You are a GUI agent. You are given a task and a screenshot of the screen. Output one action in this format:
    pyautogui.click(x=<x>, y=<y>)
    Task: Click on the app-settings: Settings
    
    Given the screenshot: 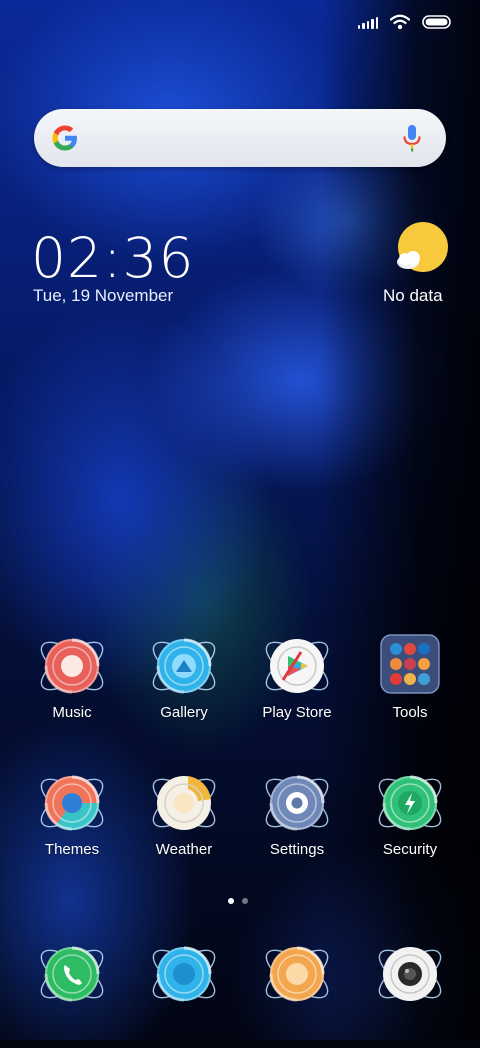 What is the action you would take?
    pyautogui.click(x=297, y=822)
    